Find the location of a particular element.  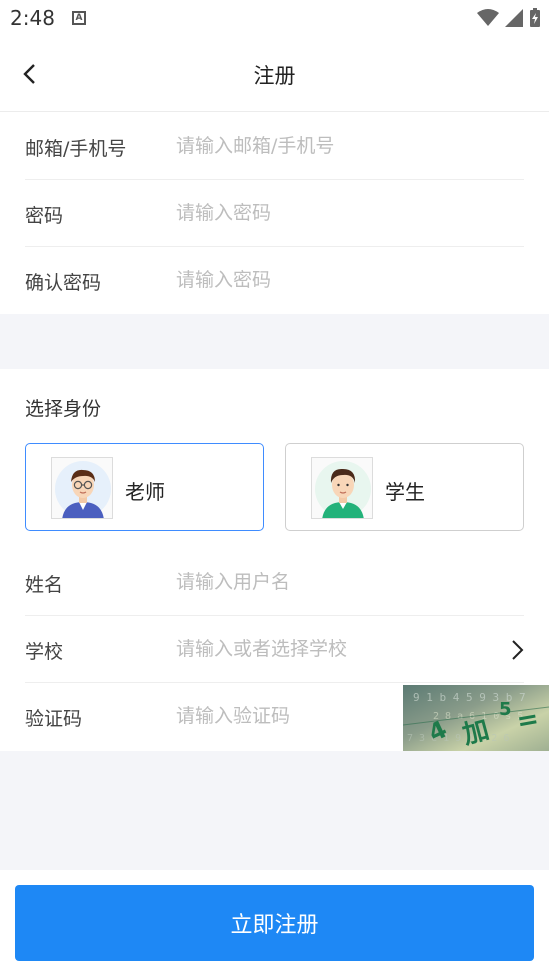

name-label: 姓名 is located at coordinates (44, 585).